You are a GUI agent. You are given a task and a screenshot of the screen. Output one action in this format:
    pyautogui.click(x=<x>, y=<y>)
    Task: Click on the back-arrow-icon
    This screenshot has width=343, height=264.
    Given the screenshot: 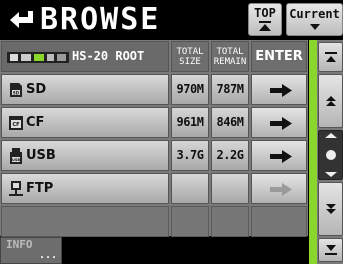 What is the action you would take?
    pyautogui.click(x=21, y=20)
    